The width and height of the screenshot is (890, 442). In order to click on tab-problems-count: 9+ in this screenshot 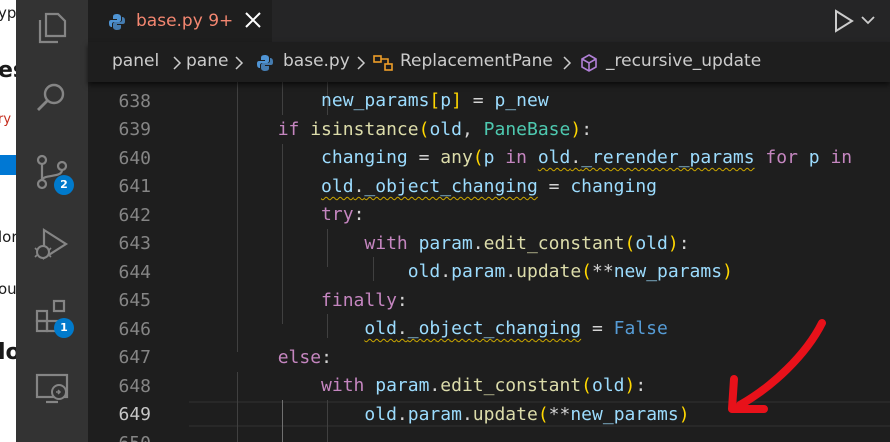, I will do `click(221, 21)`.